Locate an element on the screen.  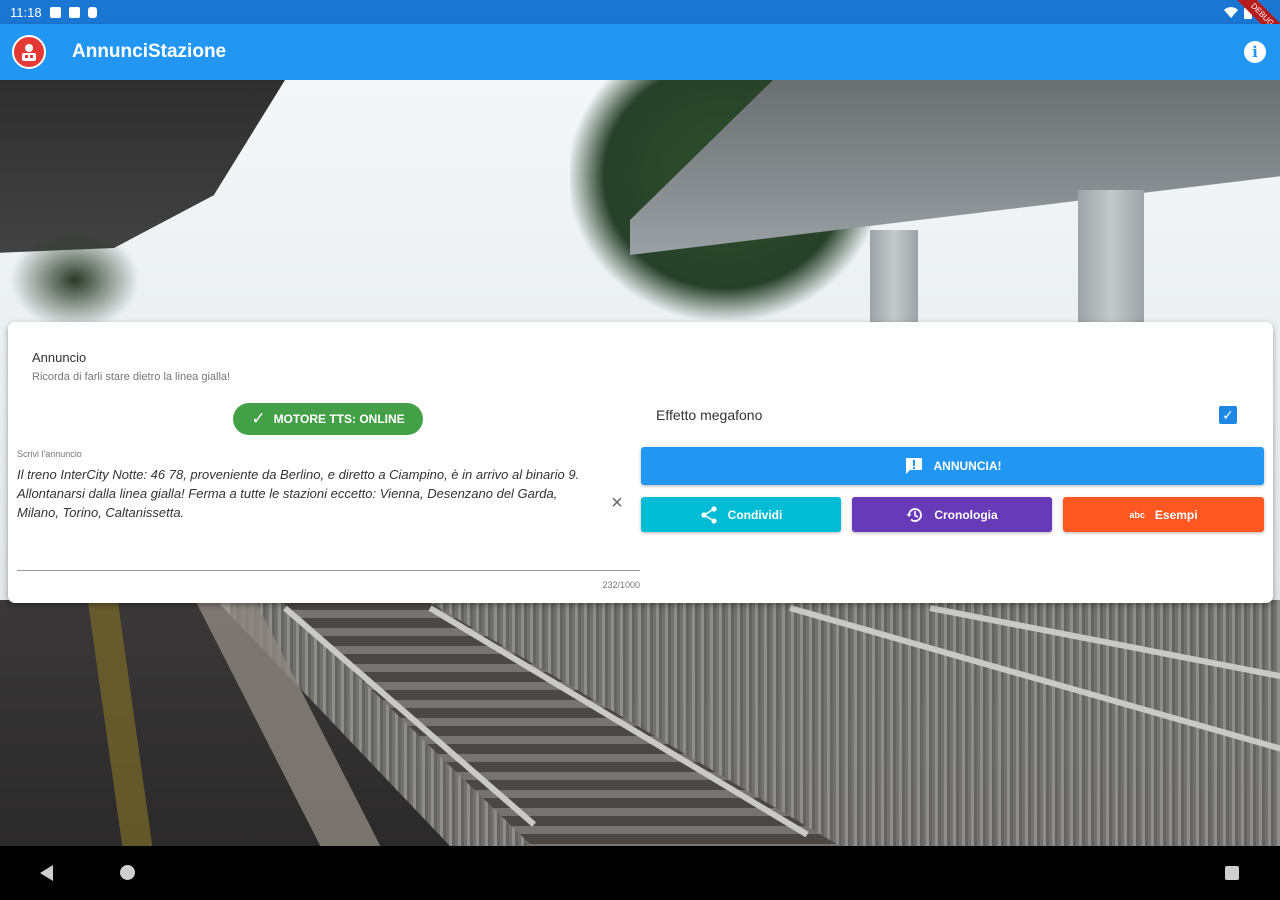
app-logo-icon is located at coordinates (29, 52).